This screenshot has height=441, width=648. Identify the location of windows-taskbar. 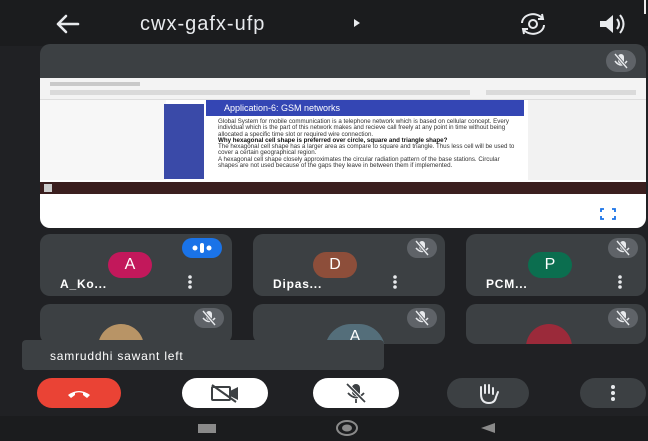
(343, 188).